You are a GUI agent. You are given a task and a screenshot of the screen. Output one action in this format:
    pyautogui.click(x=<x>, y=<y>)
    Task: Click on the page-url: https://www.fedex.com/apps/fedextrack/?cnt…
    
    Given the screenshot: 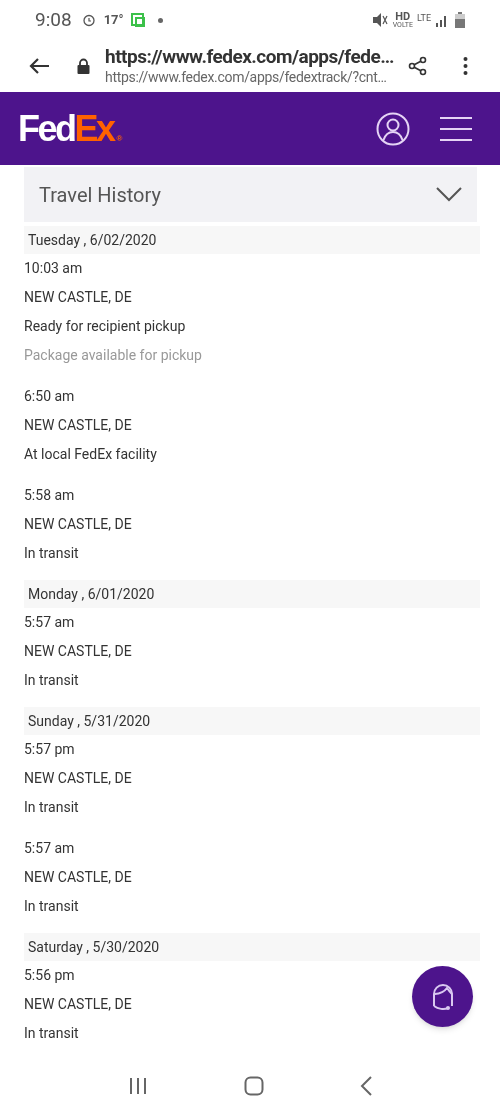 What is the action you would take?
    pyautogui.click(x=246, y=78)
    